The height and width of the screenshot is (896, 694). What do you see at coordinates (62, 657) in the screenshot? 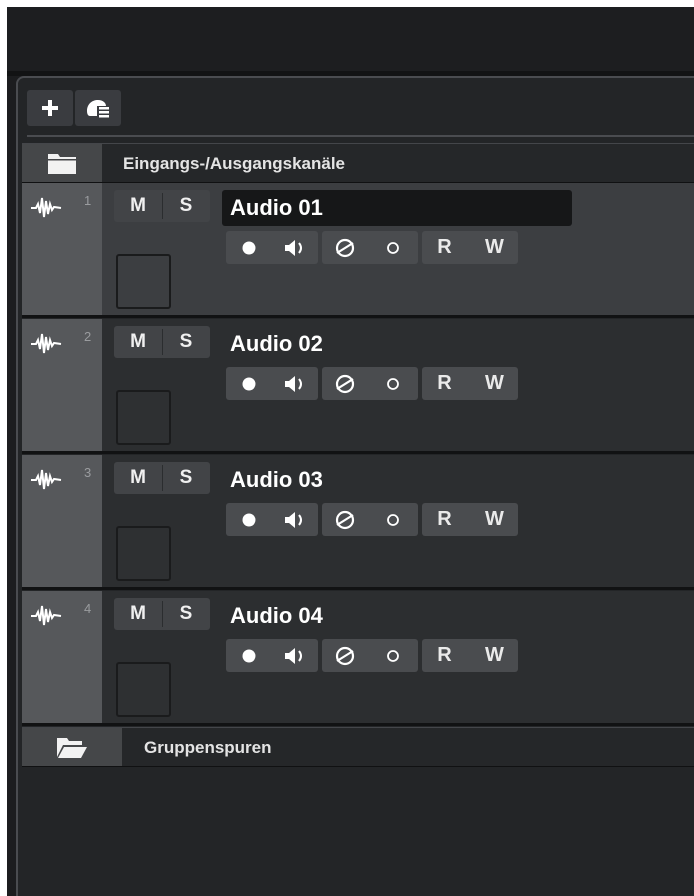
I see `track-header-strip: 4` at bounding box center [62, 657].